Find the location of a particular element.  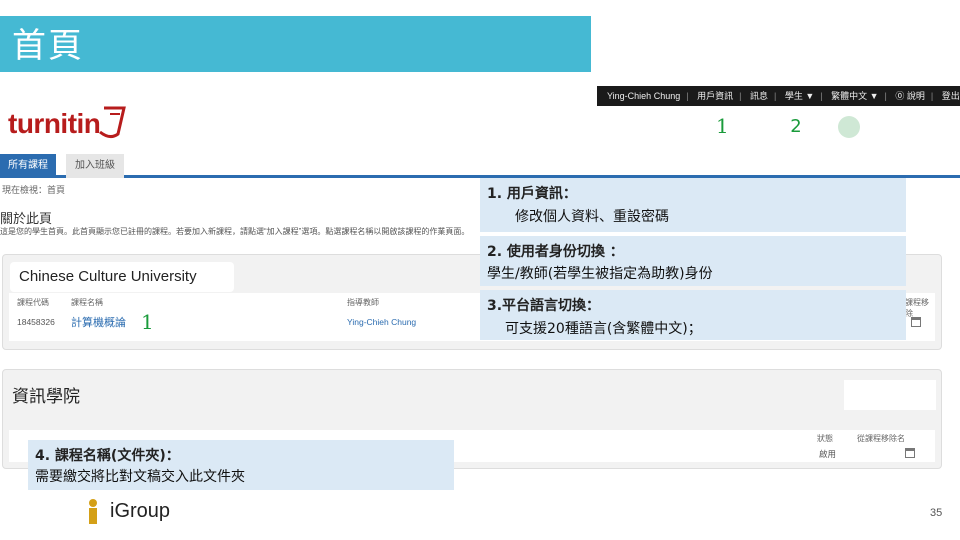

marker-language-switch is located at coordinates (849, 127).